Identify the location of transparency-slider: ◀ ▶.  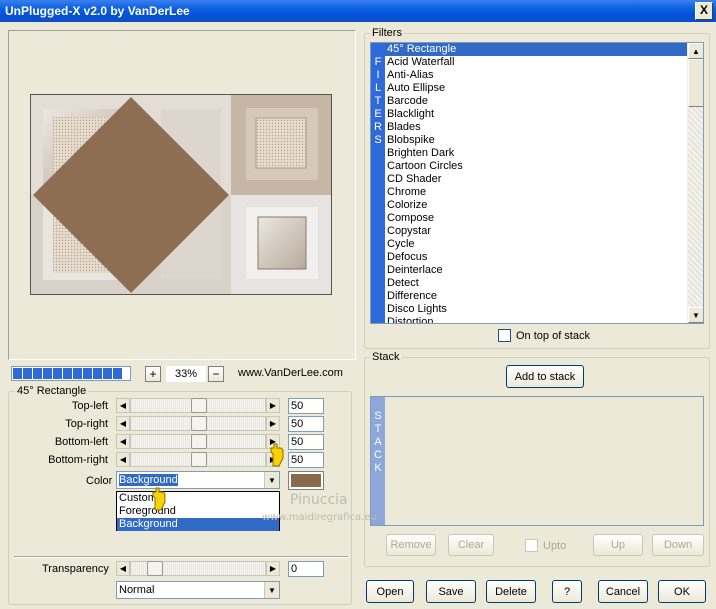
(198, 568).